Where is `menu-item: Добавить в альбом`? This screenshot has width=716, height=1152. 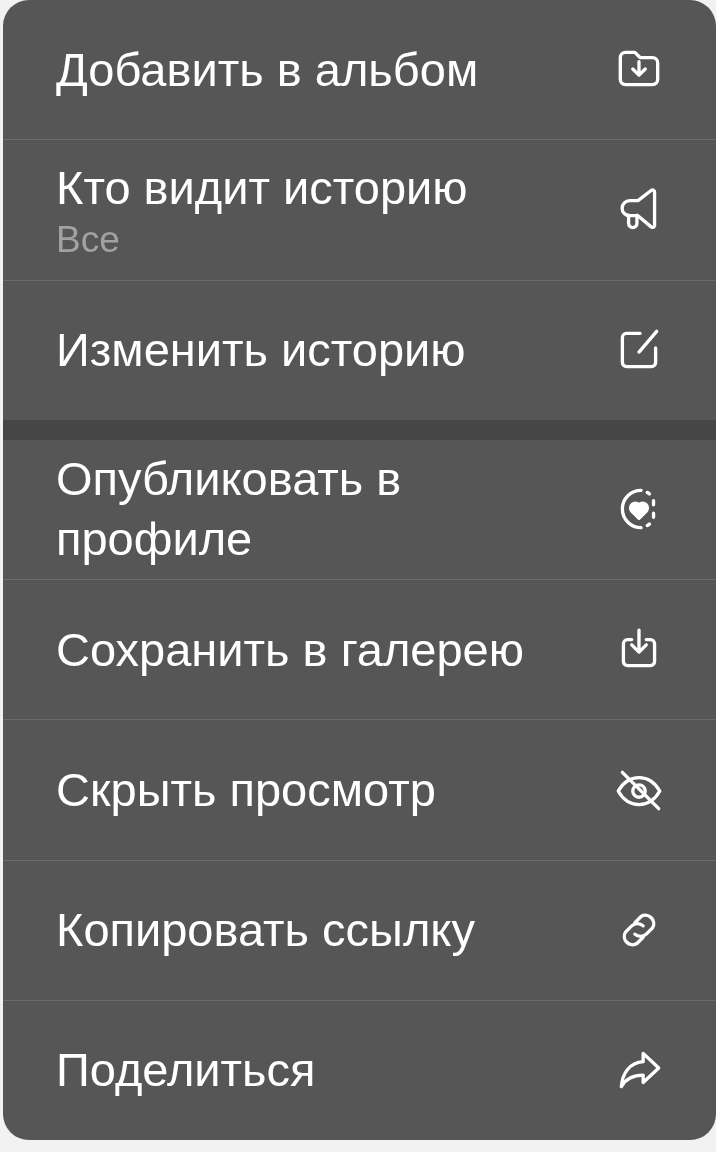 menu-item: Добавить в альбом is located at coordinates (359, 70).